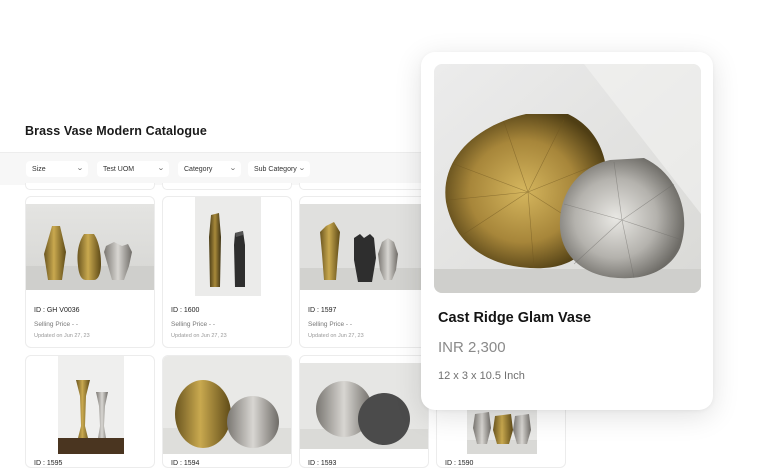 The image size is (768, 468). I want to click on filter-size: Size ⌄, so click(57, 169).